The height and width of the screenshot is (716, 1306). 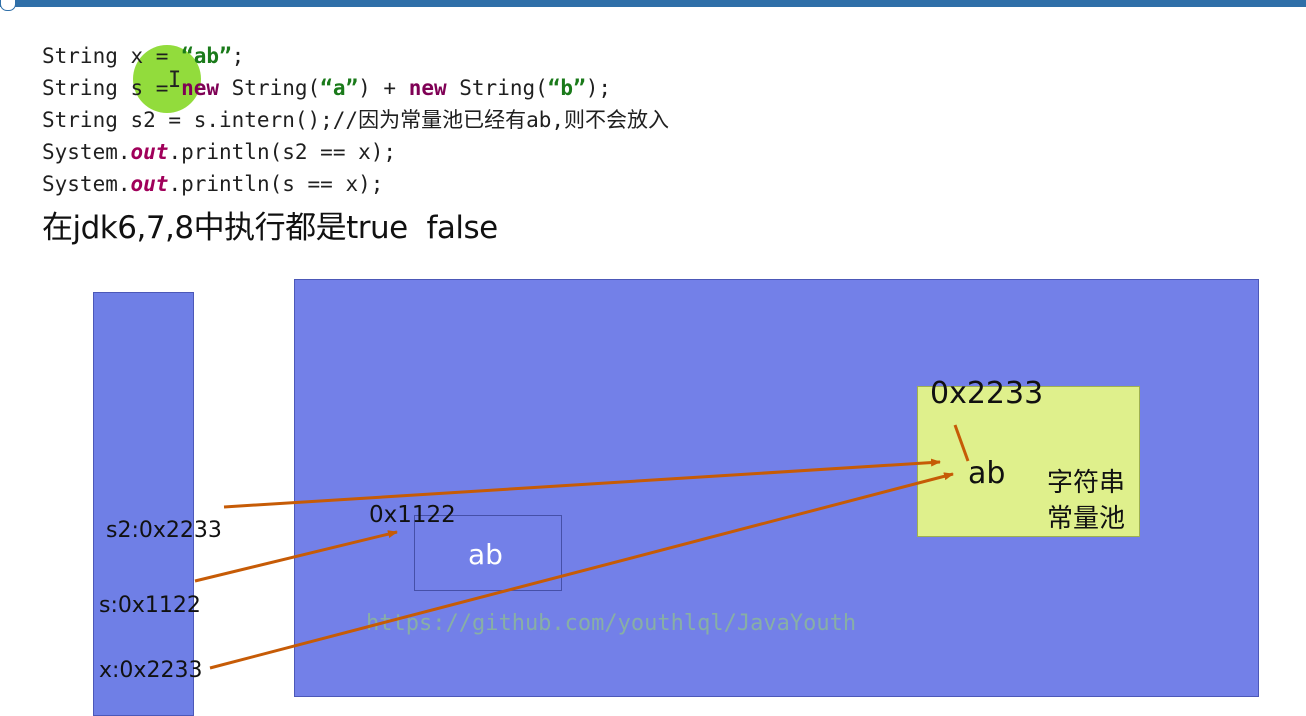 I want to click on pool-address-pointer, so click(x=961, y=443).